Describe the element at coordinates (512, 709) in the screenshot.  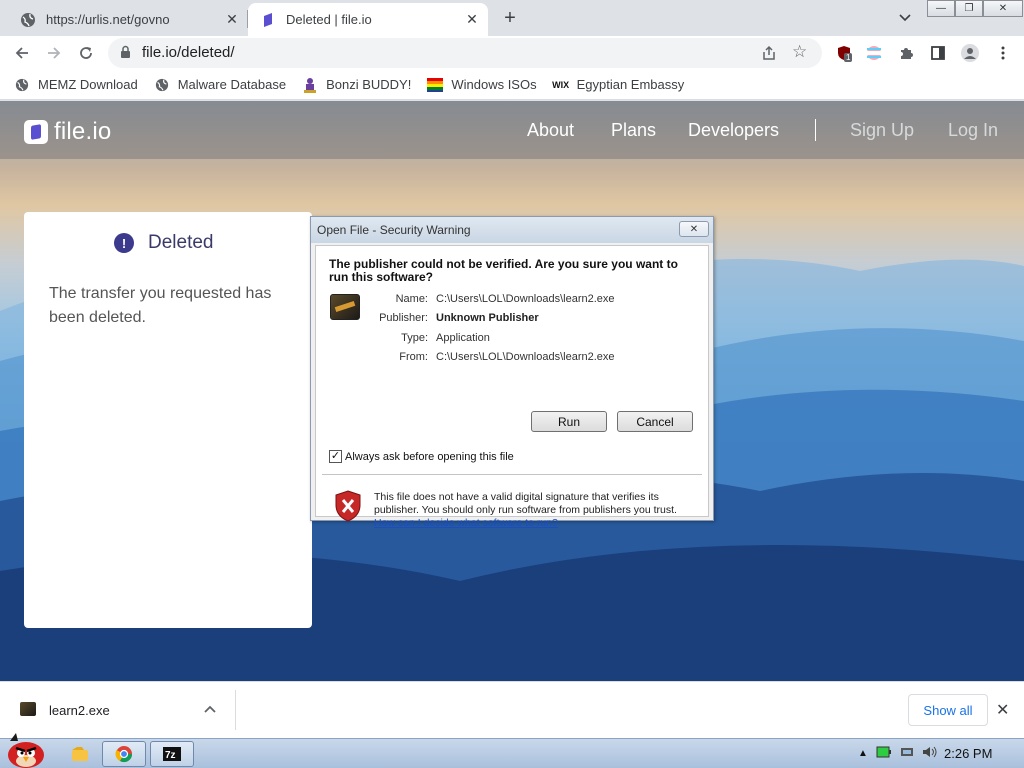
I see `download-shelf: learn2.exe Show all ✕` at that location.